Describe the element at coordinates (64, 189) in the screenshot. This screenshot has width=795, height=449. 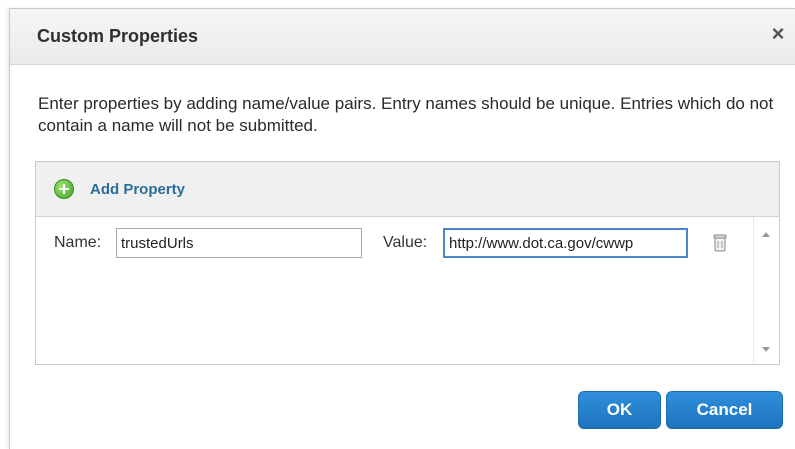
I see `add-circle-icon` at that location.